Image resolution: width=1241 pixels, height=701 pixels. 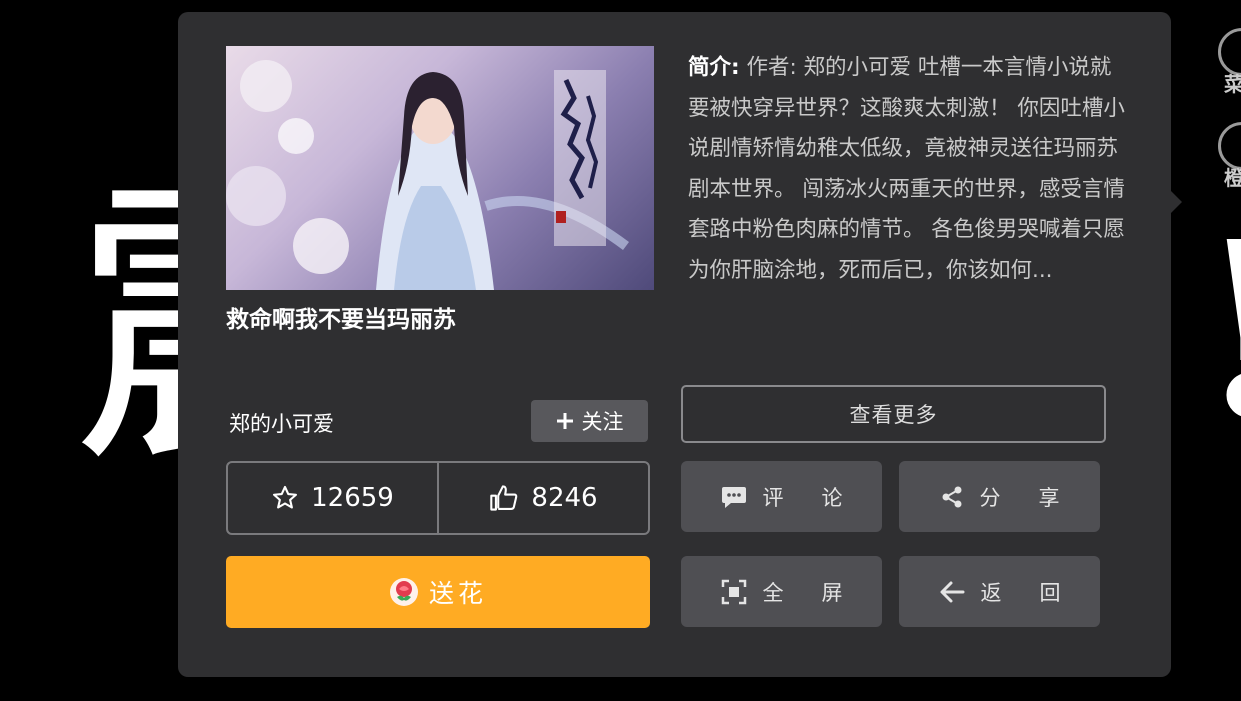 I want to click on side-menu-label: 菜, so click(x=1232, y=84).